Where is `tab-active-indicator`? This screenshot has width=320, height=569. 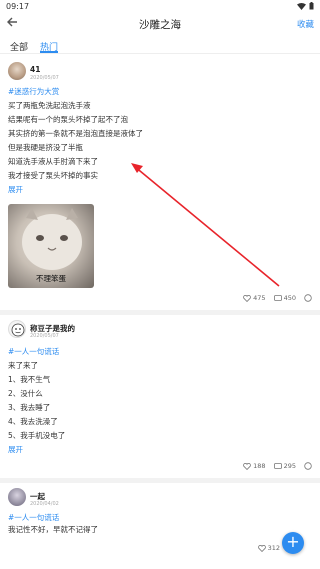 tab-active-indicator is located at coordinates (49, 52).